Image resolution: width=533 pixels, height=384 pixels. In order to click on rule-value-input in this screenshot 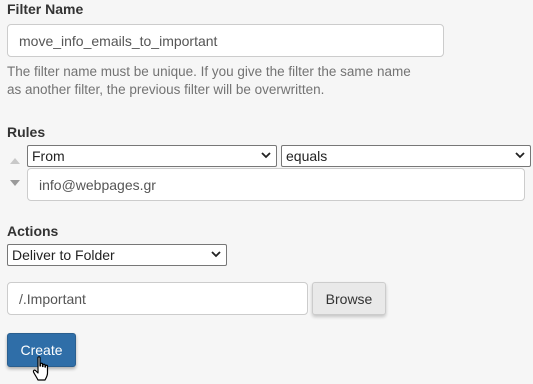, I will do `click(276, 184)`.